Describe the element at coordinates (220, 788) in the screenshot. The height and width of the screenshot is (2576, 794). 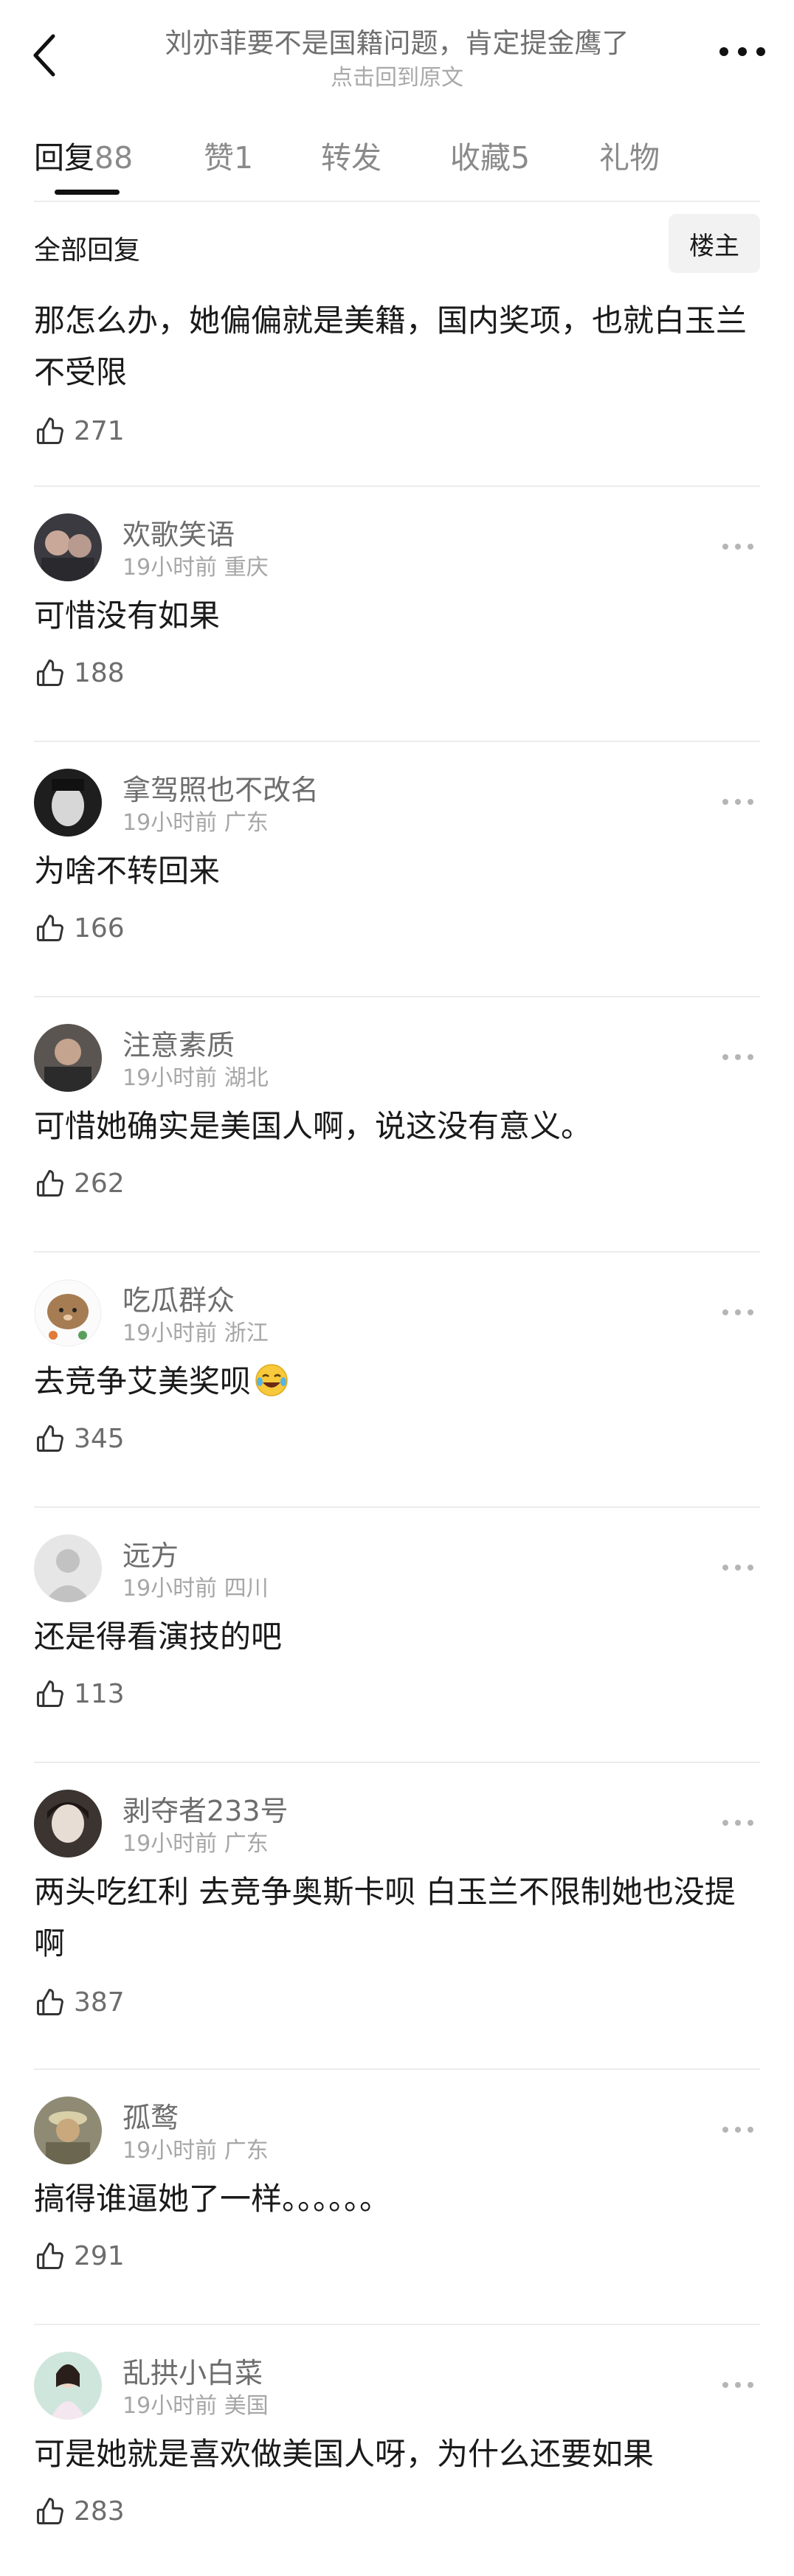
I see `username: 拿驾照也不改名` at that location.